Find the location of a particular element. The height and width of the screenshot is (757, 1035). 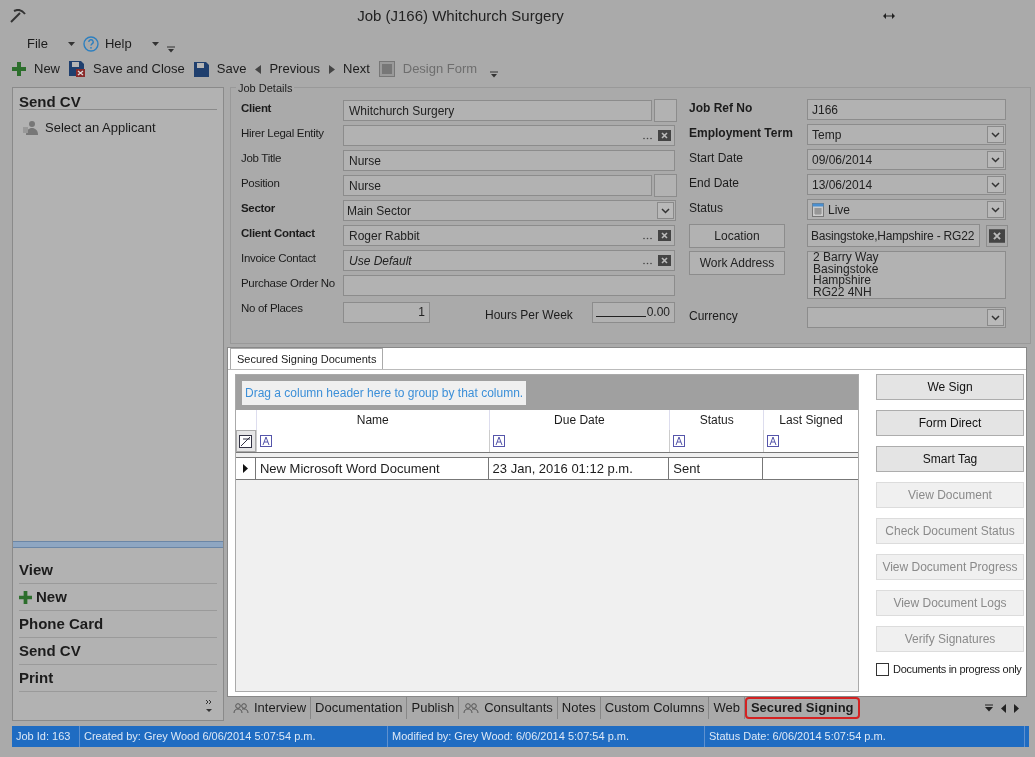

panel-section: Phone Card is located at coordinates (118, 624).